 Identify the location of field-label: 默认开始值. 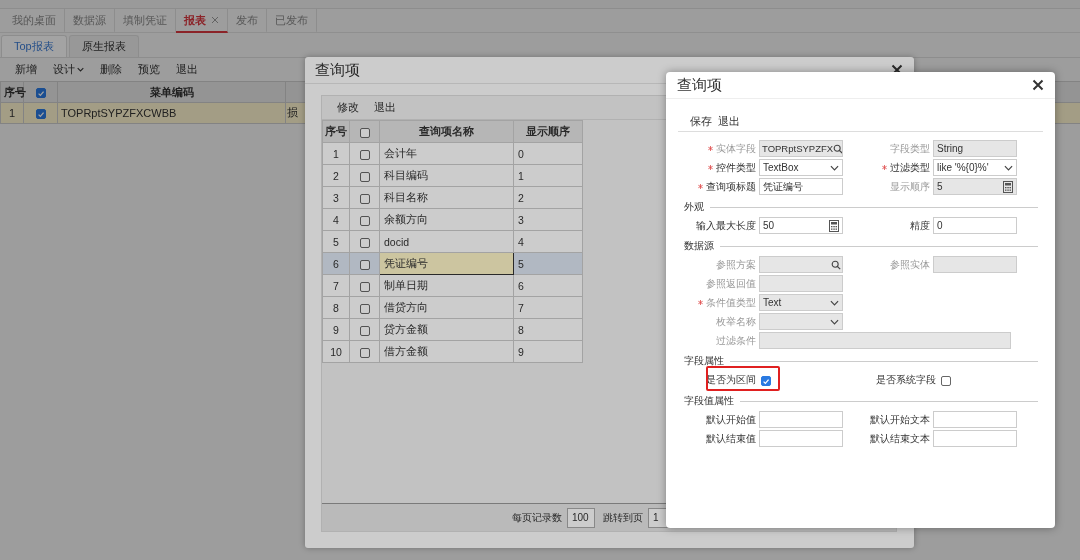
(731, 419).